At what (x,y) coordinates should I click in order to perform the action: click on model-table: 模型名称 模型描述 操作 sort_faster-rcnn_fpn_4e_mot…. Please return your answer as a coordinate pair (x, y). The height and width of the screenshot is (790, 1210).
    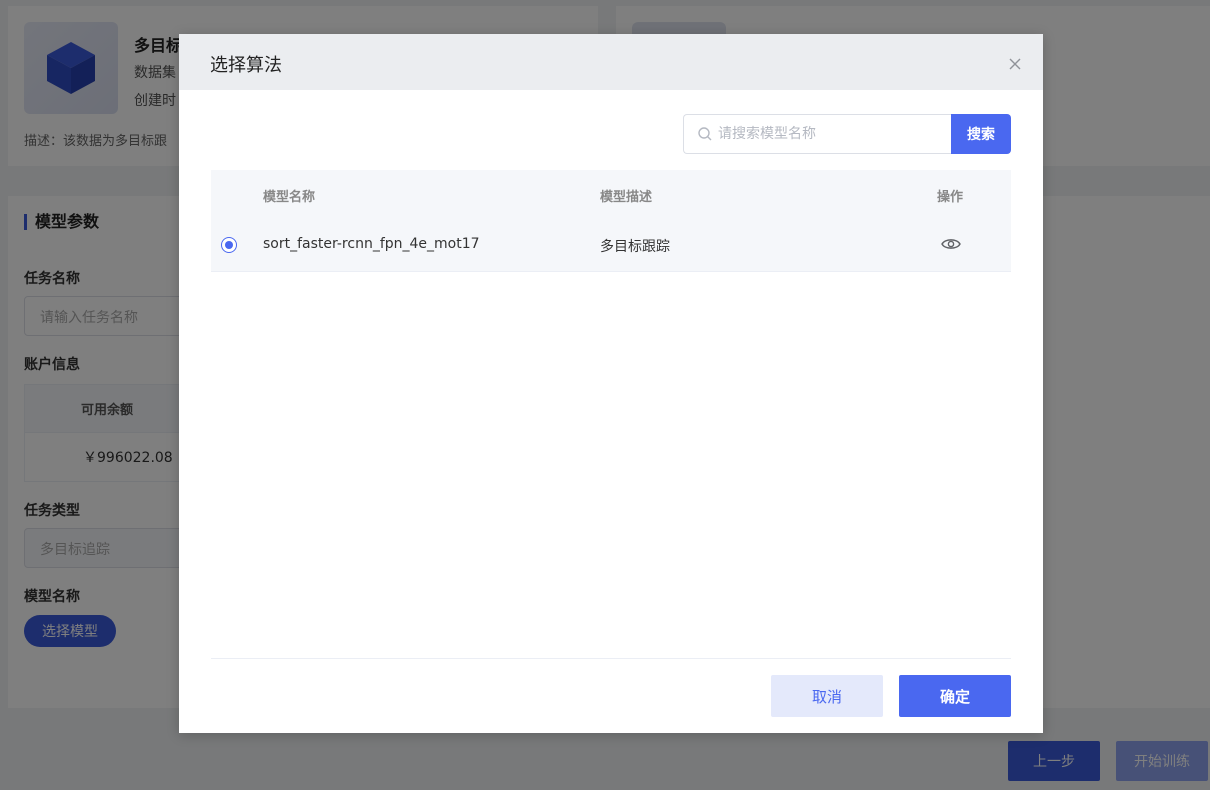
    Looking at the image, I should click on (611, 221).